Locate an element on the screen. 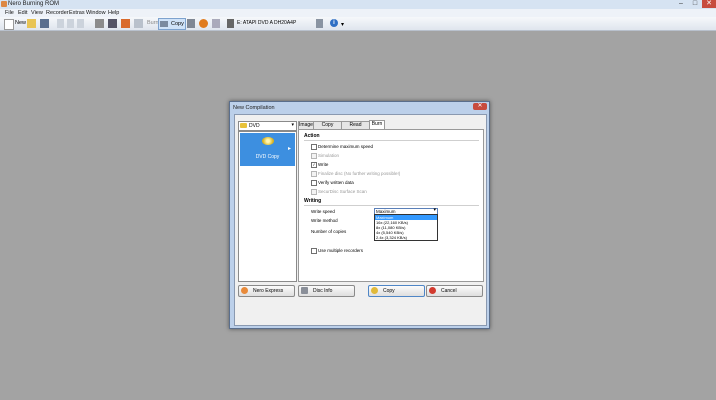  compilation-list: DVD Copy ▸ is located at coordinates (267, 206).